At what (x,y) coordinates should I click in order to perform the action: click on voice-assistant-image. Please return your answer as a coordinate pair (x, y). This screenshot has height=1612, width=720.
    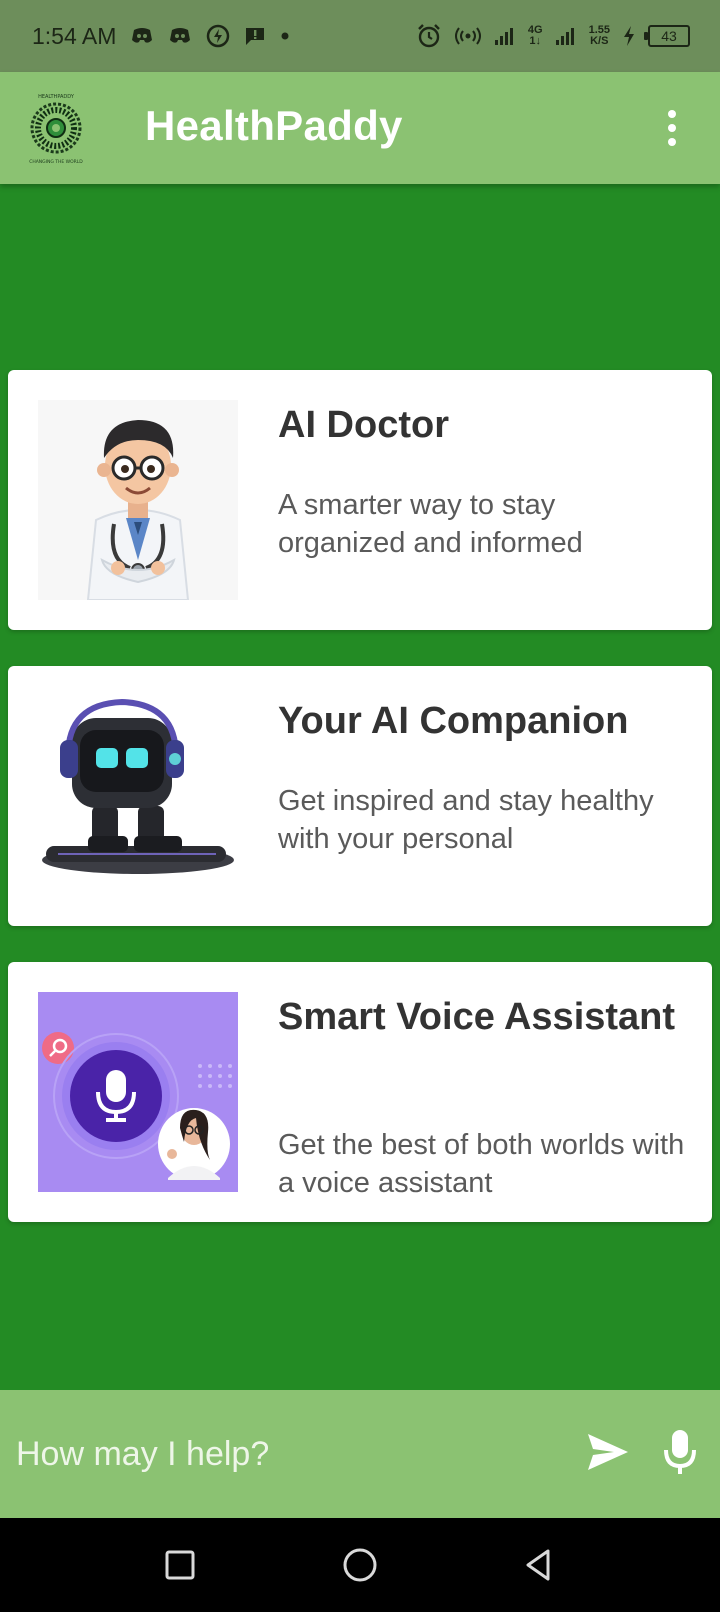
    Looking at the image, I should click on (138, 1092).